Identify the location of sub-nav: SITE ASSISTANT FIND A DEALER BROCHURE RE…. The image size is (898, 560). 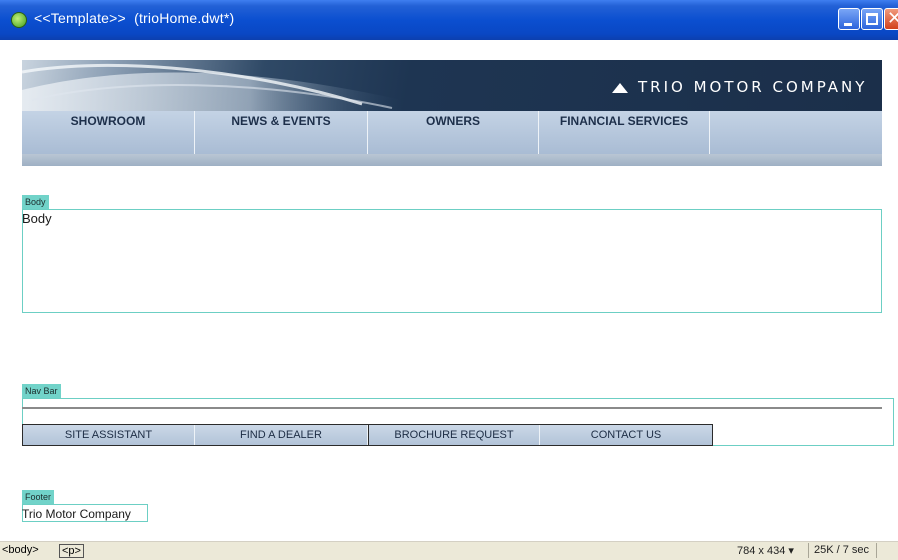
(367, 435).